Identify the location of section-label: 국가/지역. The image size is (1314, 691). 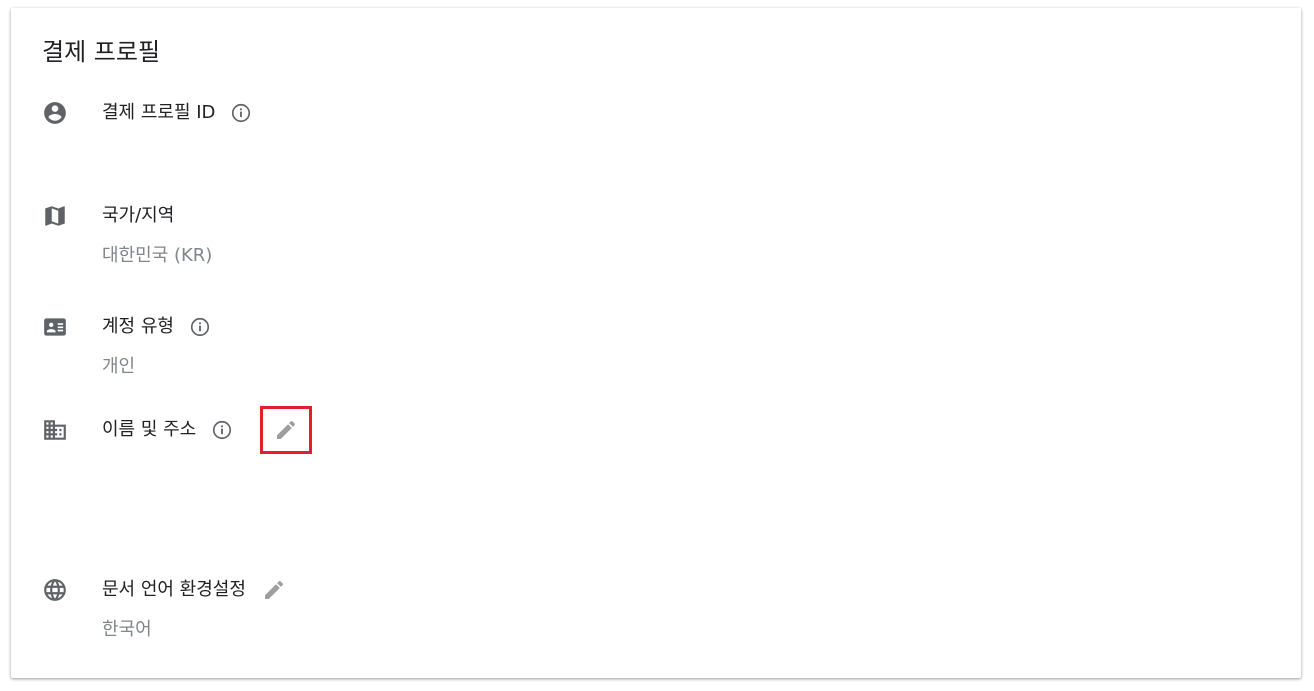
(138, 215).